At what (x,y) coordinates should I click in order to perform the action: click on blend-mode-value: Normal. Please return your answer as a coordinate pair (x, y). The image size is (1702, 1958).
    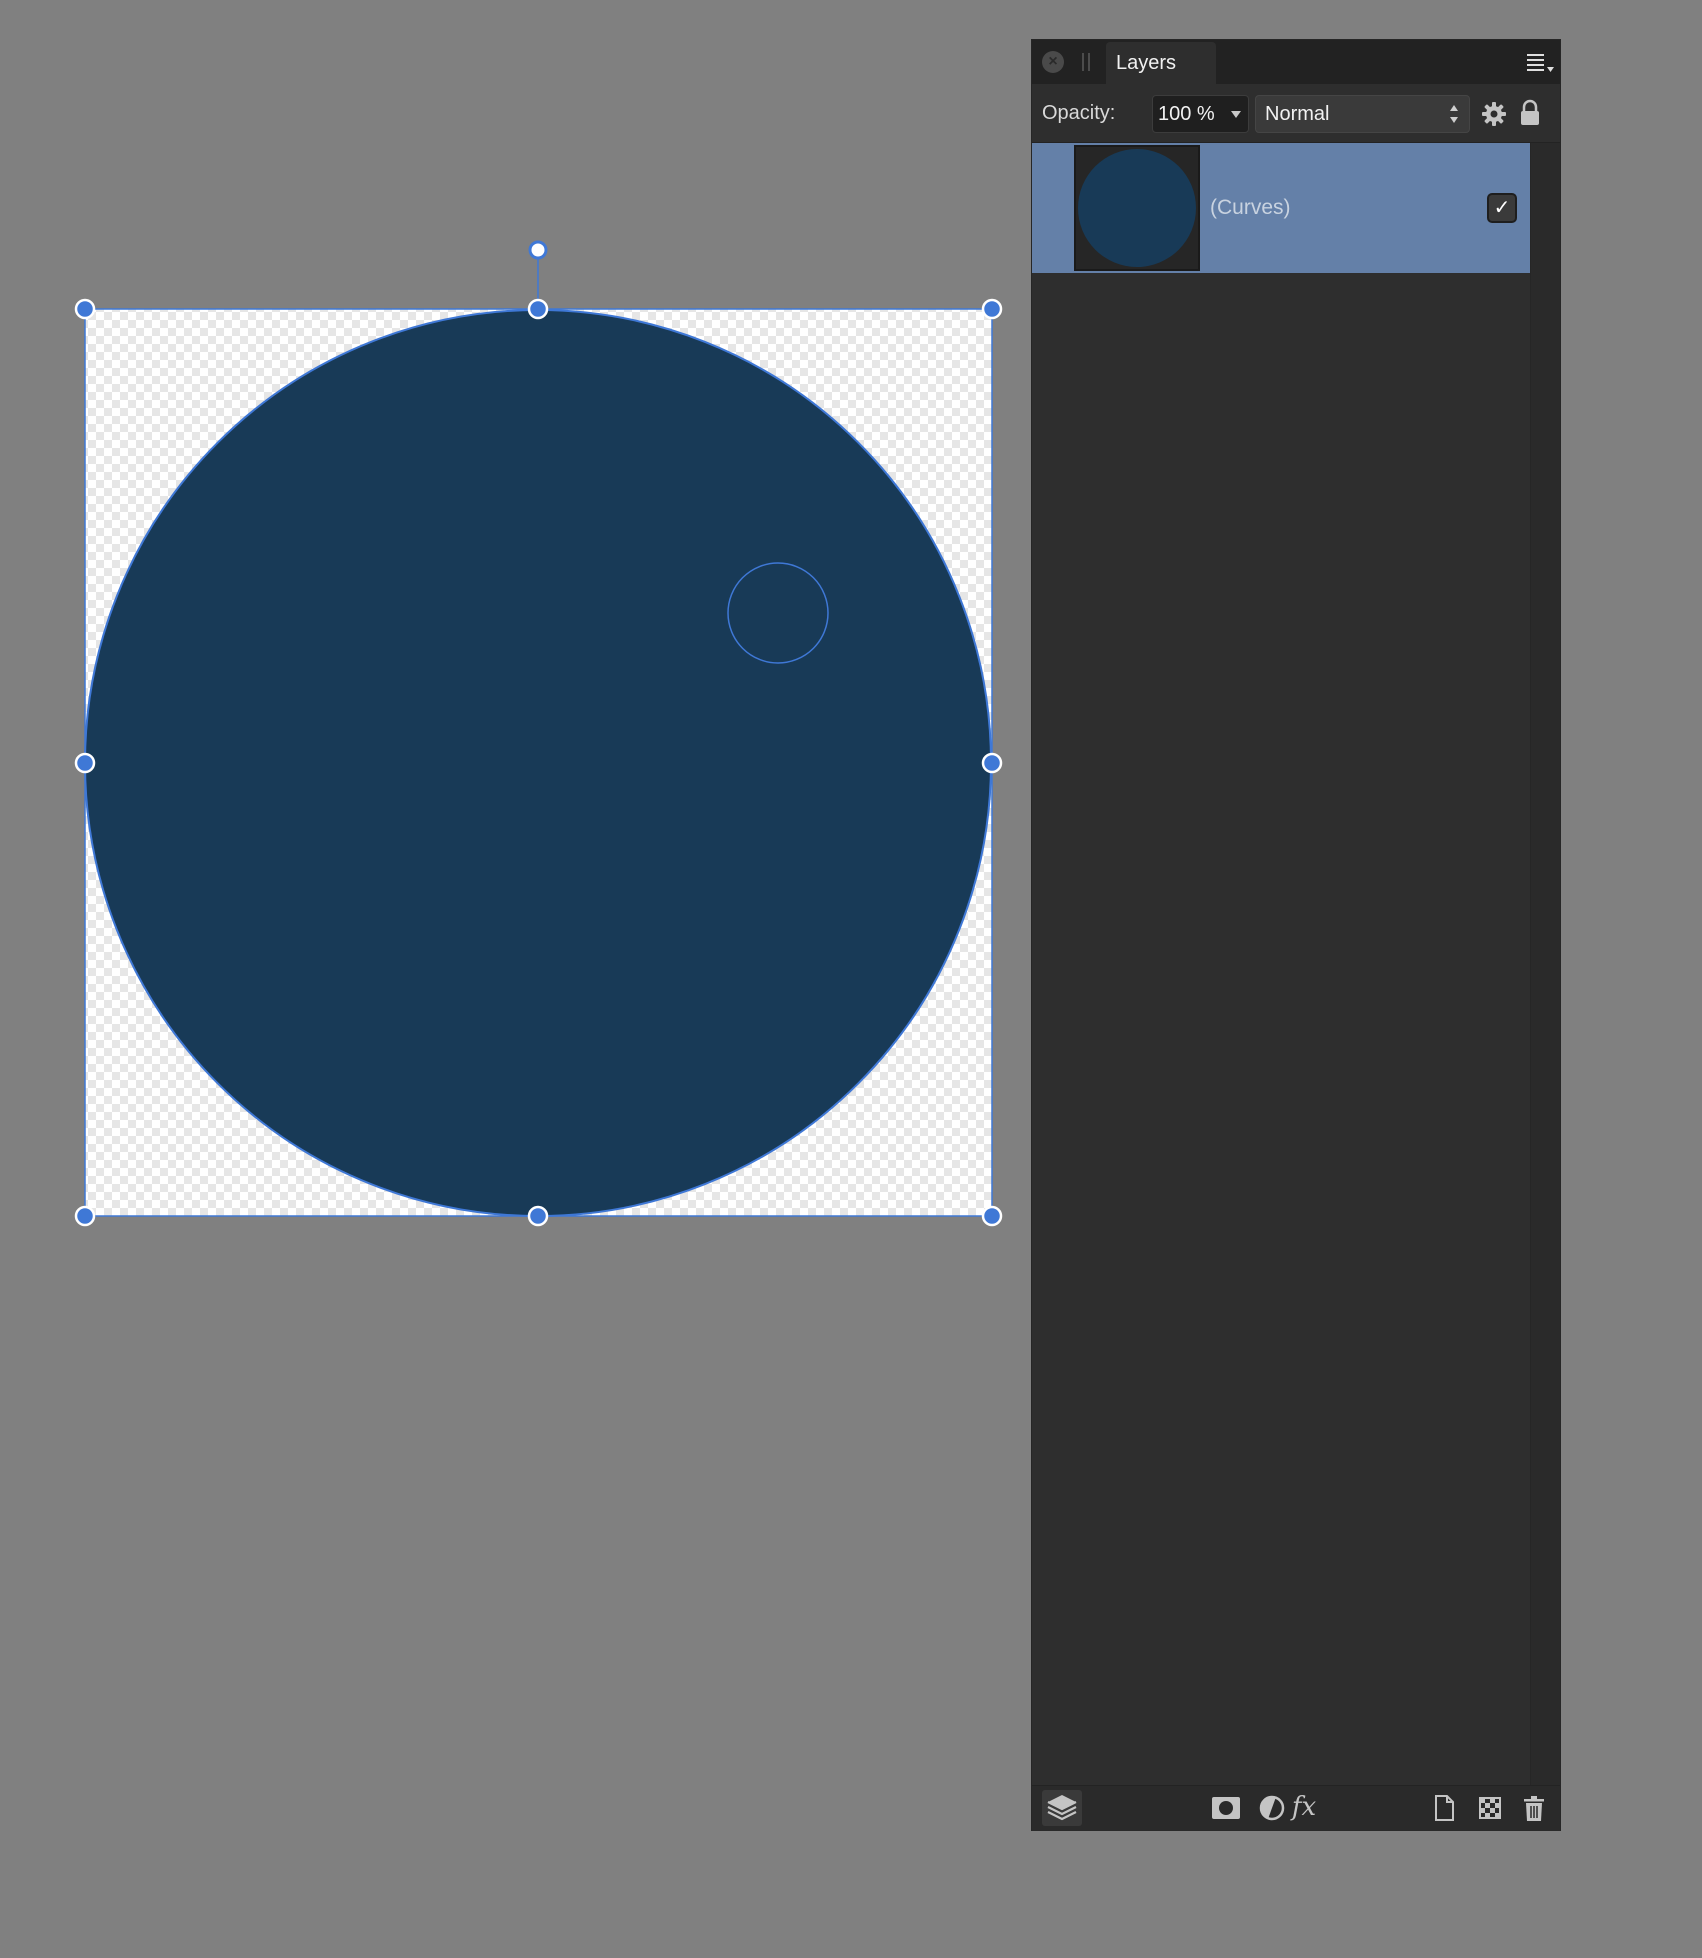
    Looking at the image, I should click on (1297, 114).